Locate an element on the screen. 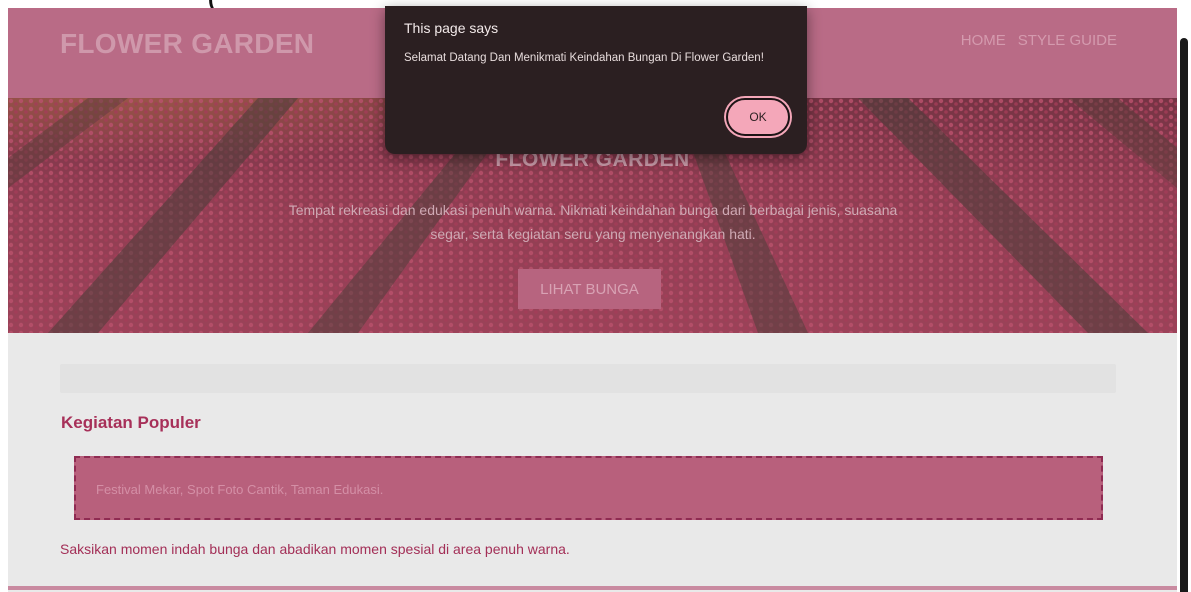 This screenshot has height=592, width=1191. scrollbar is located at coordinates (1184, 300).